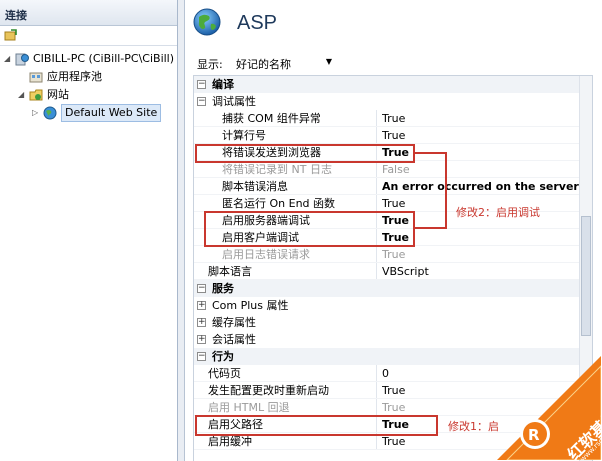 This screenshot has width=602, height=461. I want to click on display-label: 显示:, so click(210, 64).